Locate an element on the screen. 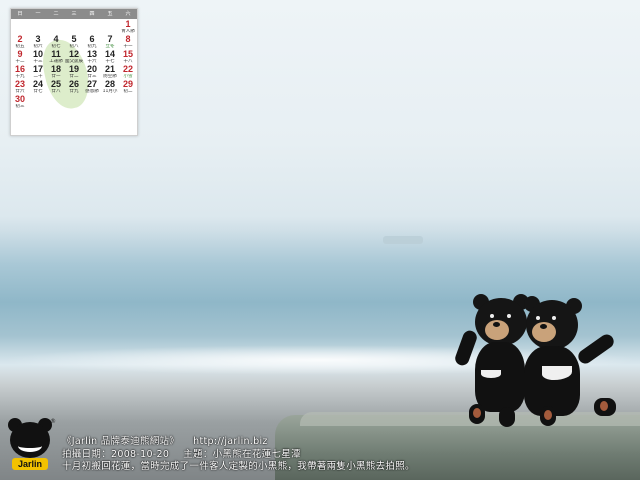 Image resolution: width=640 pixels, height=480 pixels. calendar-day-number: 12 is located at coordinates (73, 54).